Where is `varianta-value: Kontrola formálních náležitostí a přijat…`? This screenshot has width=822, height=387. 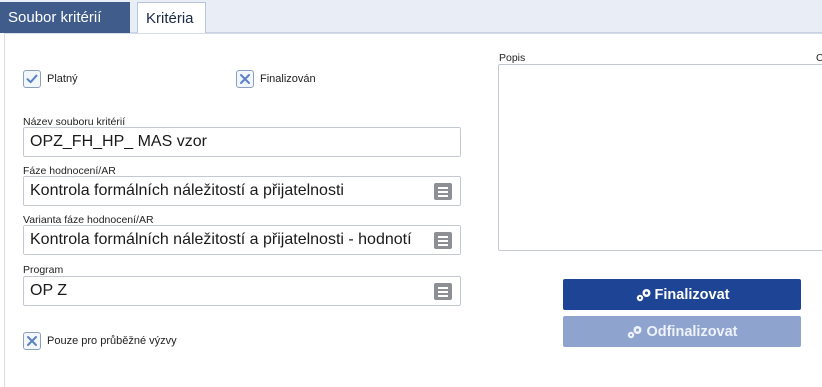 varianta-value: Kontrola formálních náležitostí a přijat… is located at coordinates (221, 239).